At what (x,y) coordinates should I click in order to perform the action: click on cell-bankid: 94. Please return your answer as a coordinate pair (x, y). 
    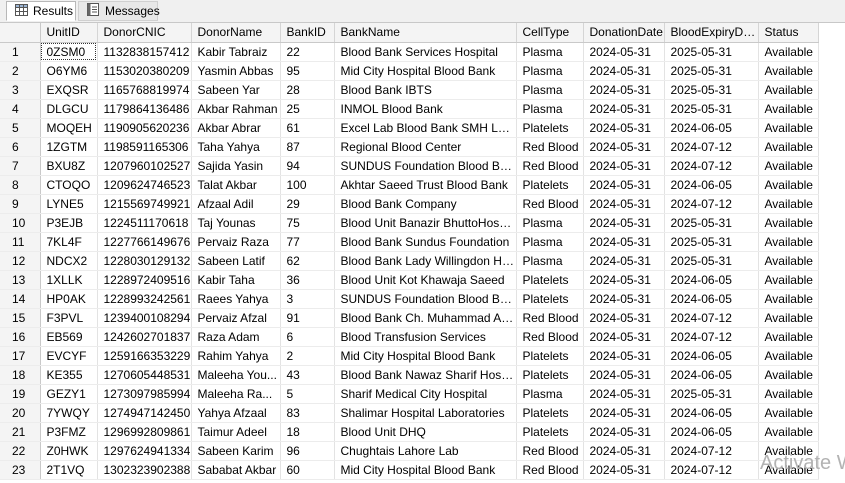
    Looking at the image, I should click on (307, 166).